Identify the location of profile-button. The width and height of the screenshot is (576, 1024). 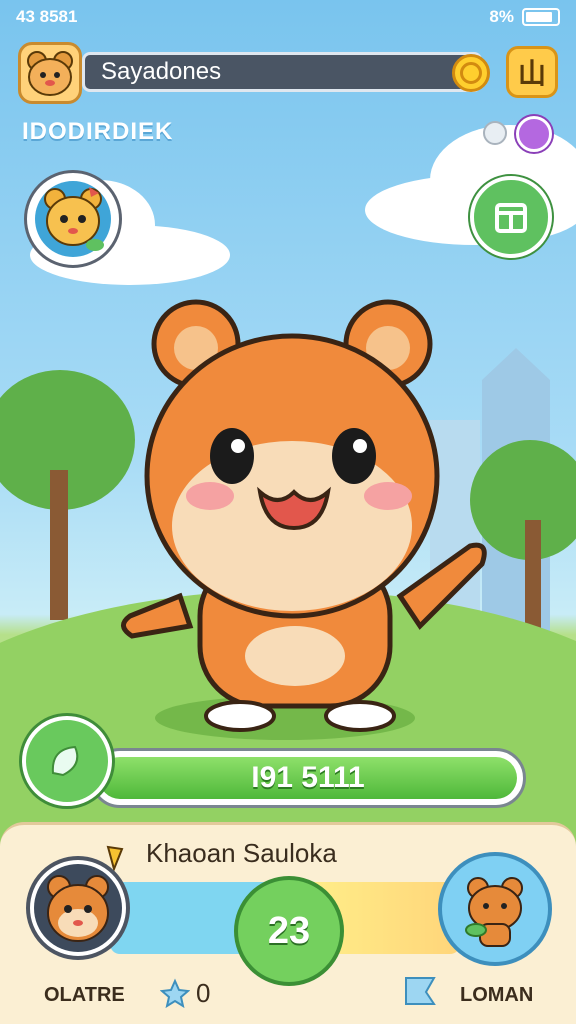
(73, 219).